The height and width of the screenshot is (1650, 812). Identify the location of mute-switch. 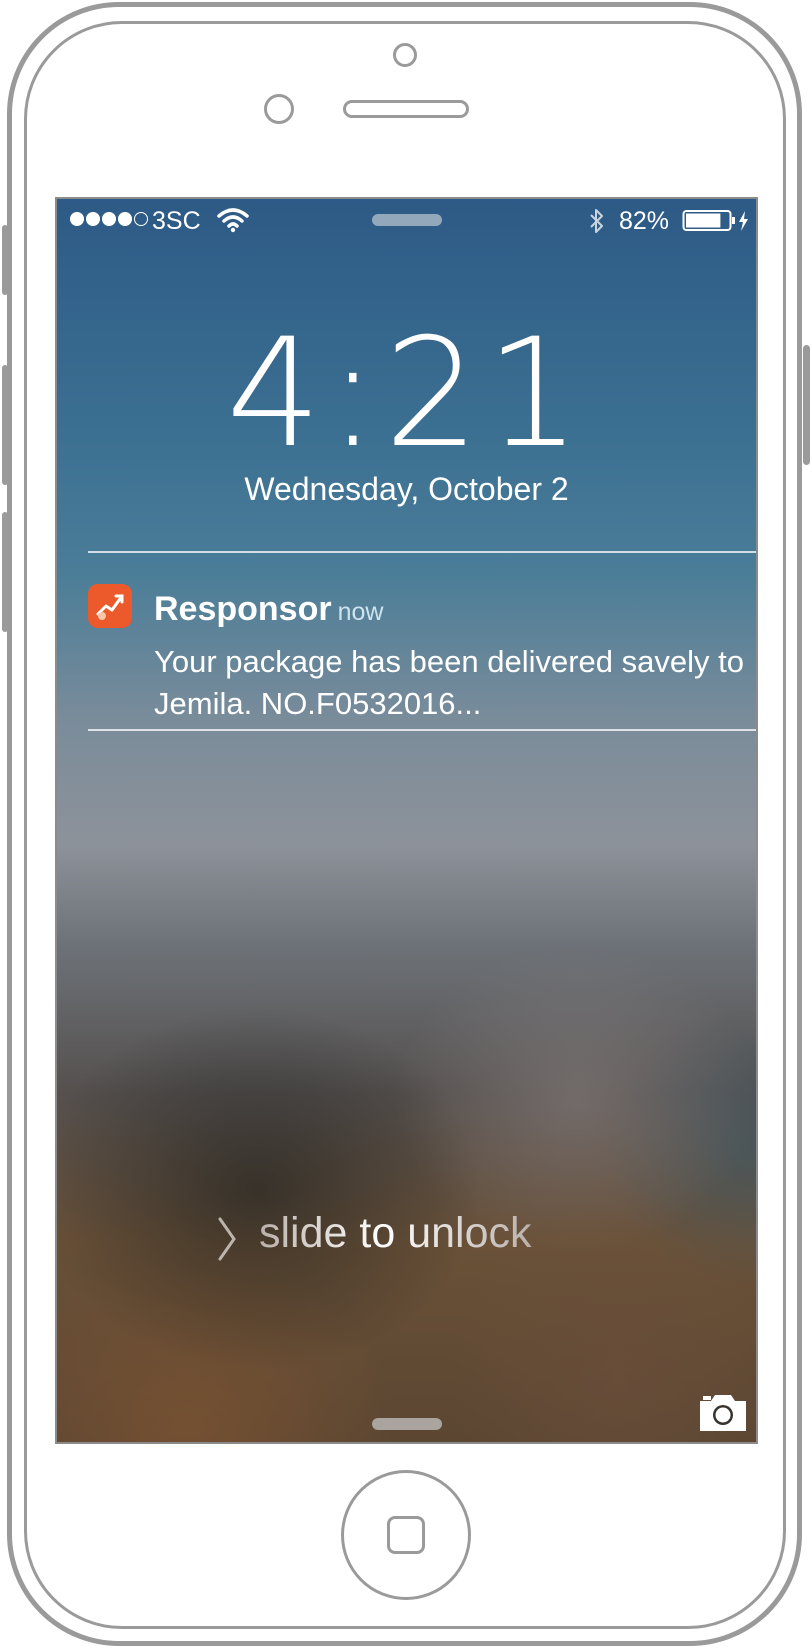
(5, 260).